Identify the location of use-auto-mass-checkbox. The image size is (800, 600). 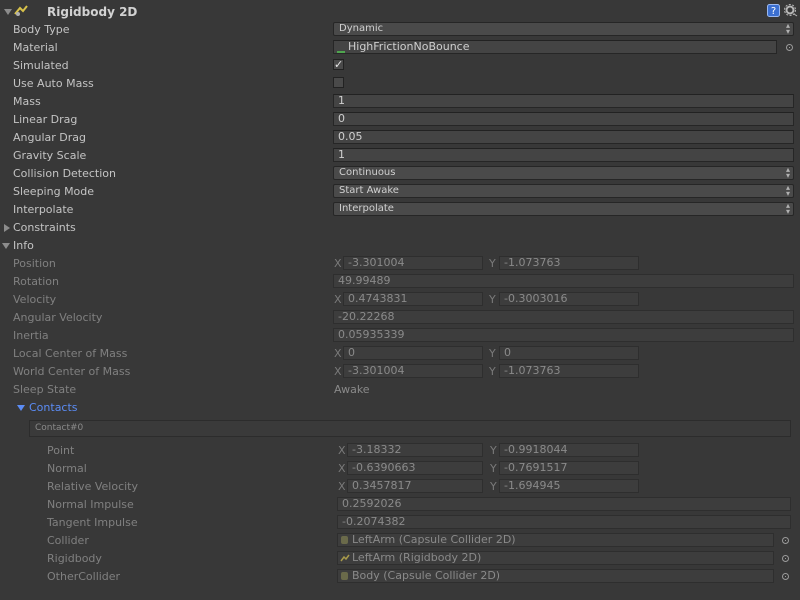
(338, 82).